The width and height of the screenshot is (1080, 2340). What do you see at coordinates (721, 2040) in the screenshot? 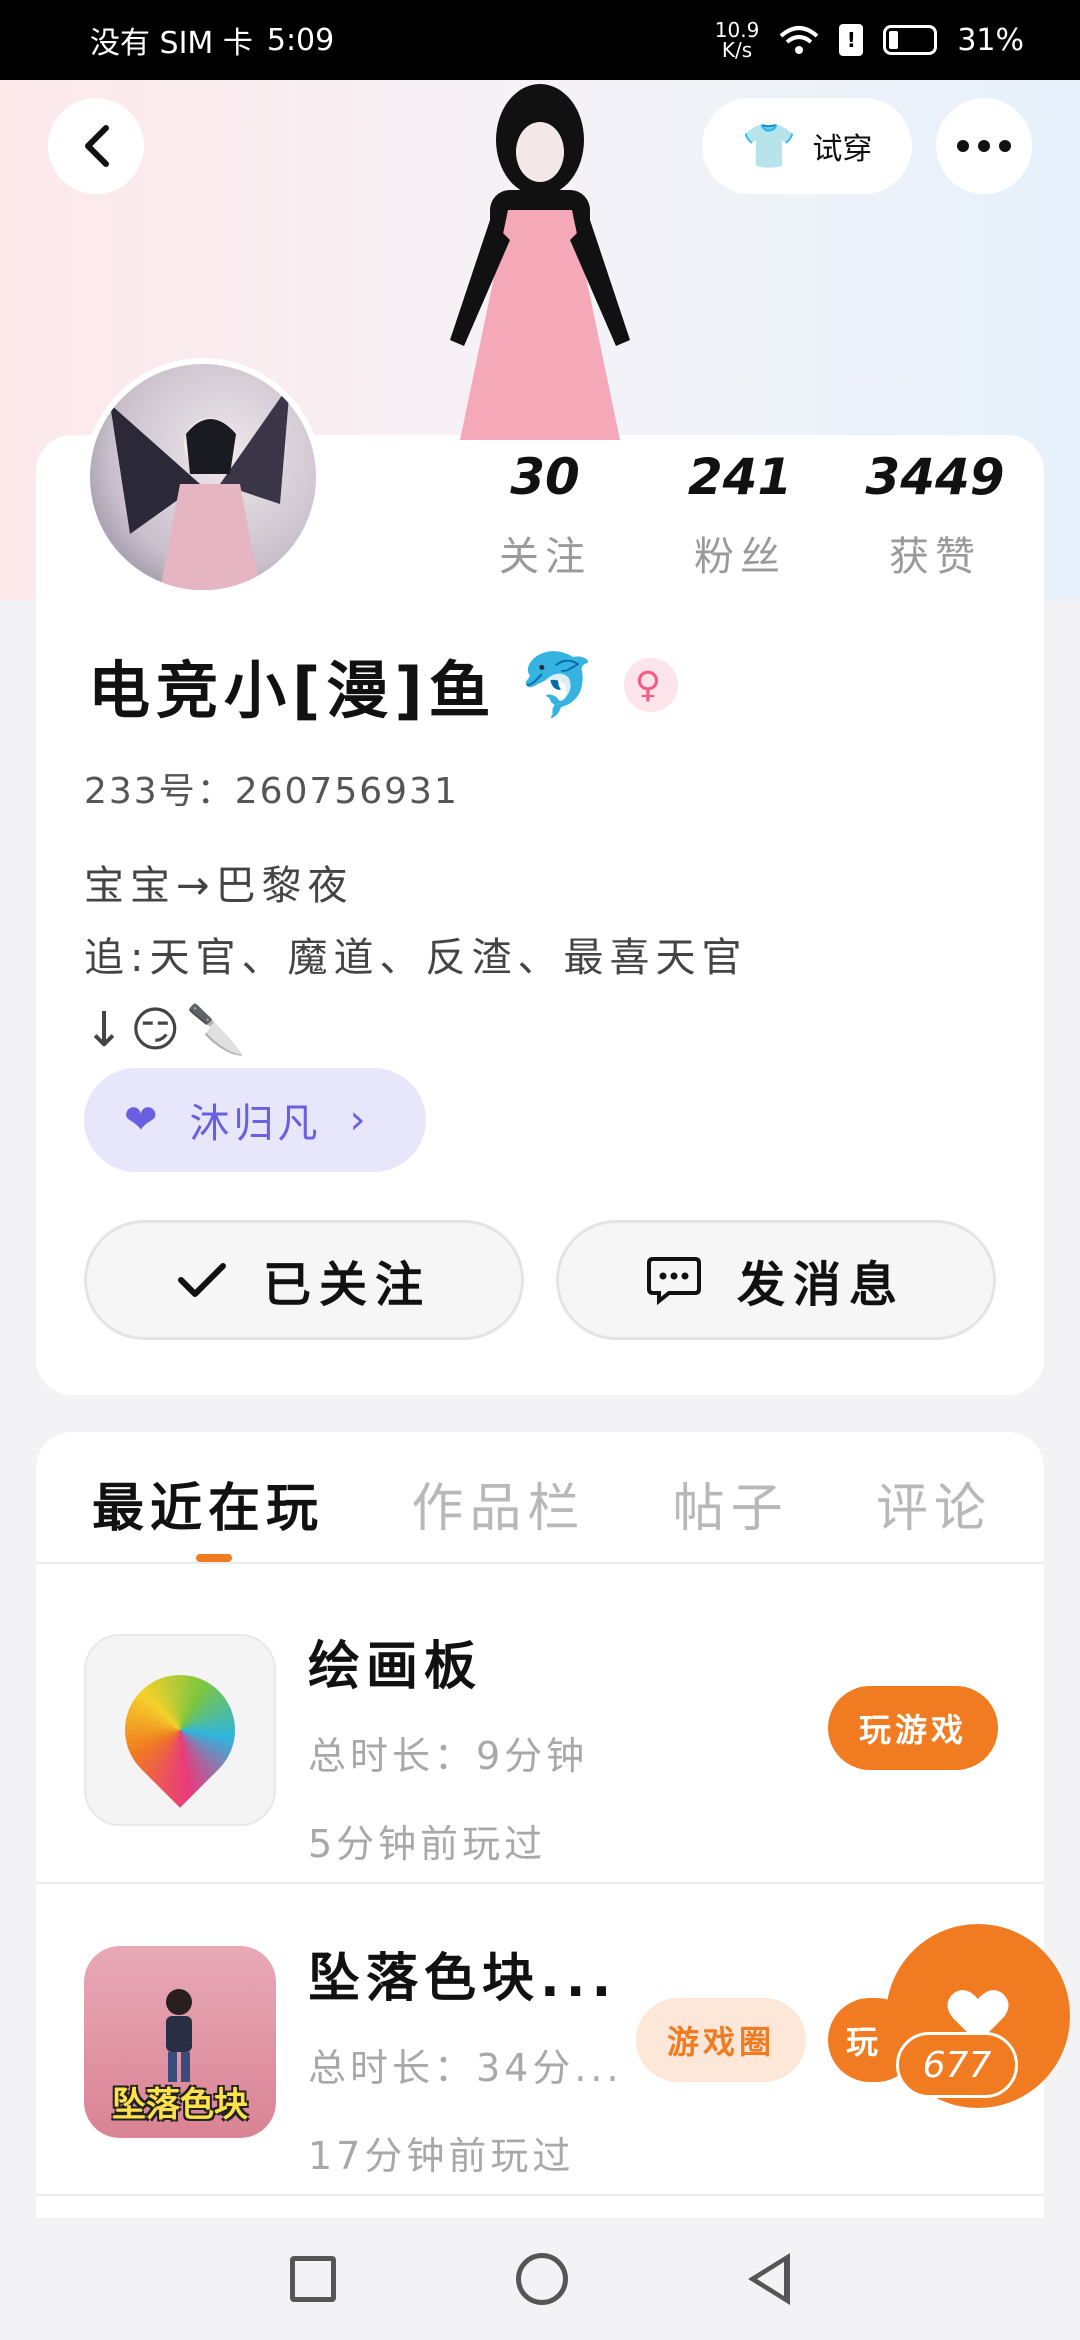
I see `game-circle-button: 游戏圈` at bounding box center [721, 2040].